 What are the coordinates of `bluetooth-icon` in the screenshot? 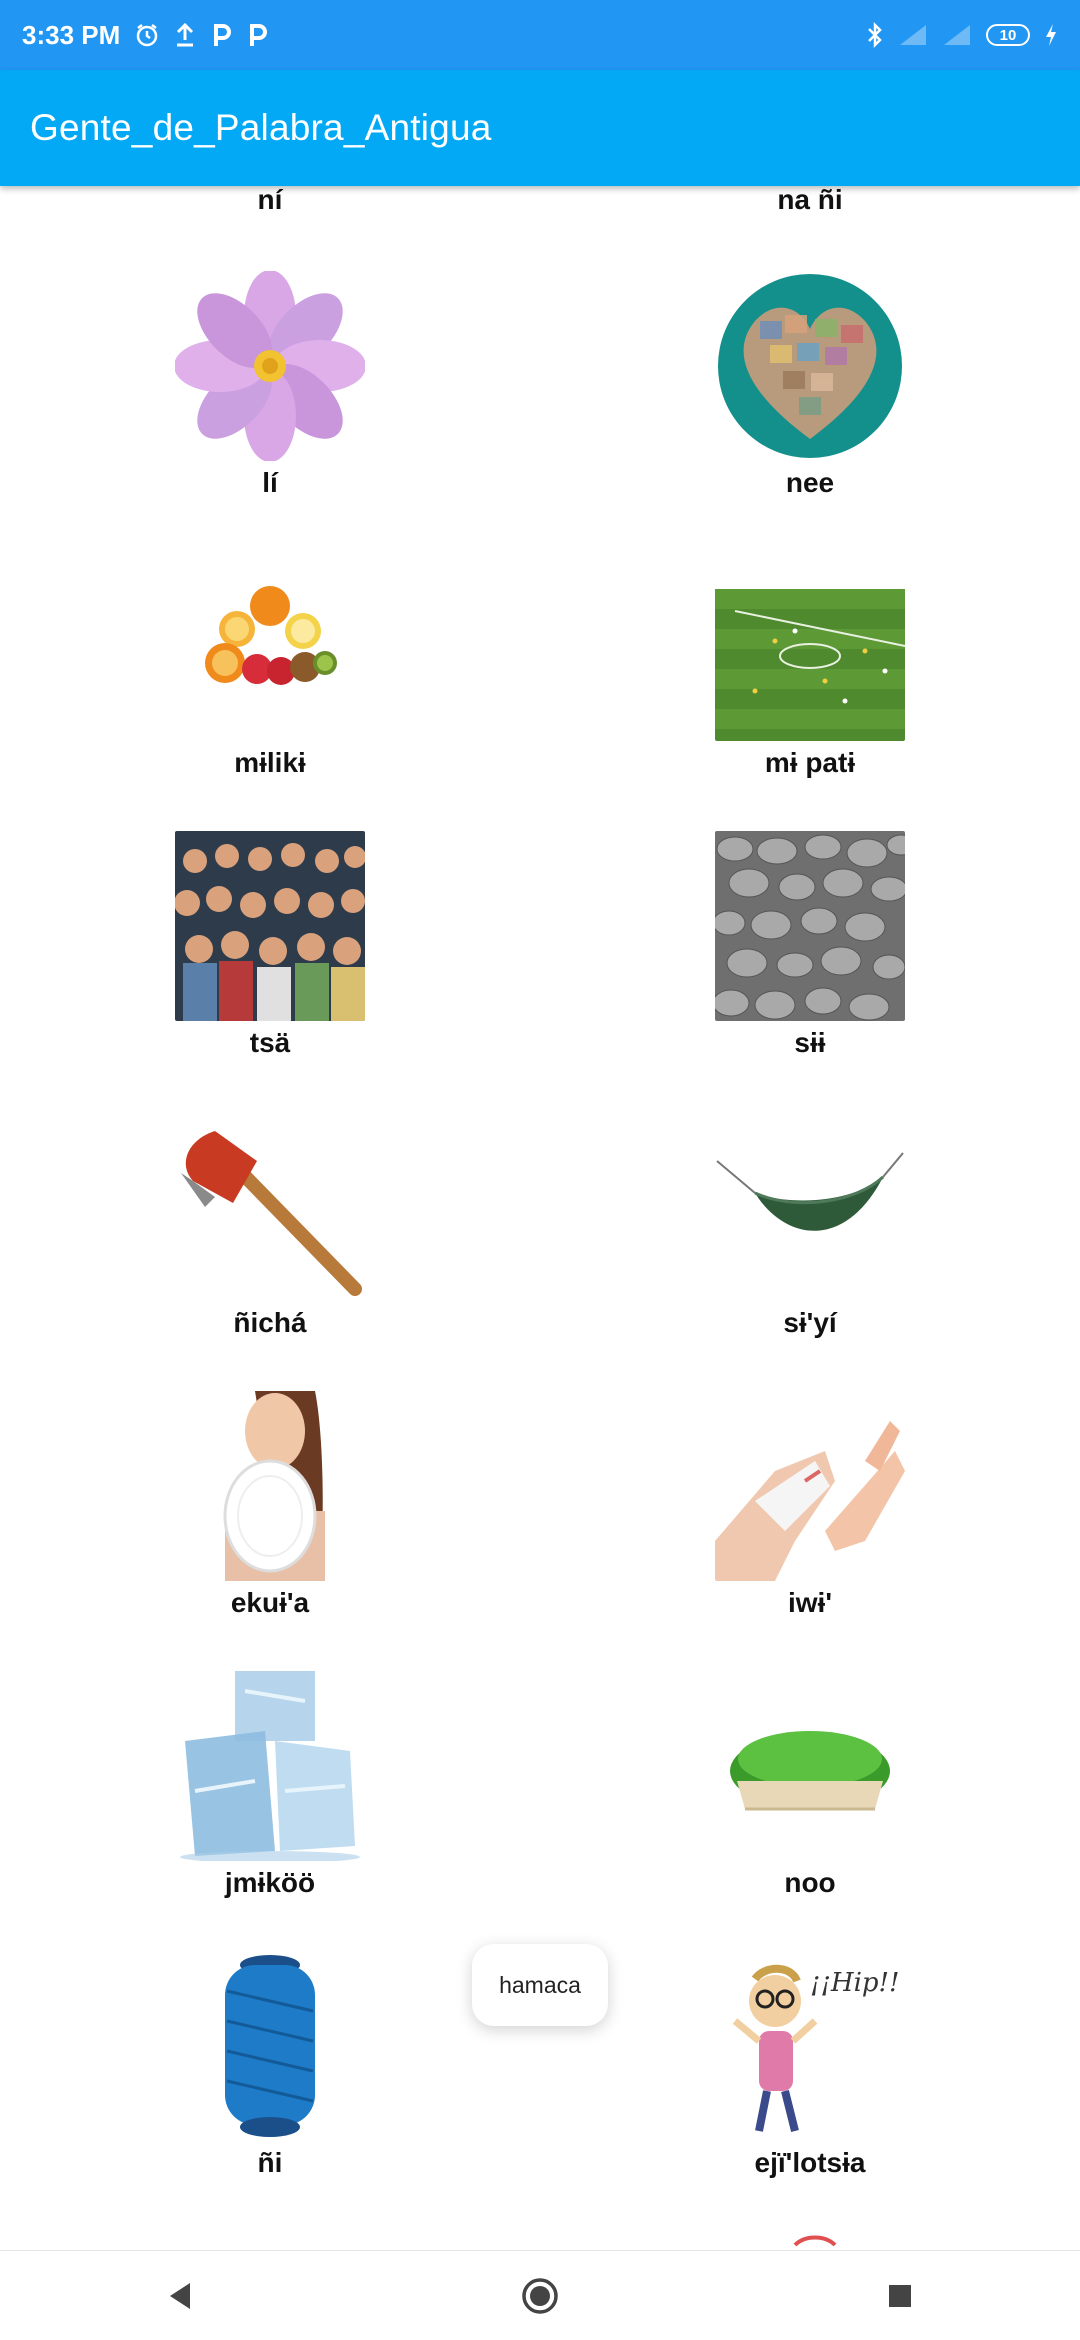 It's located at (875, 35).